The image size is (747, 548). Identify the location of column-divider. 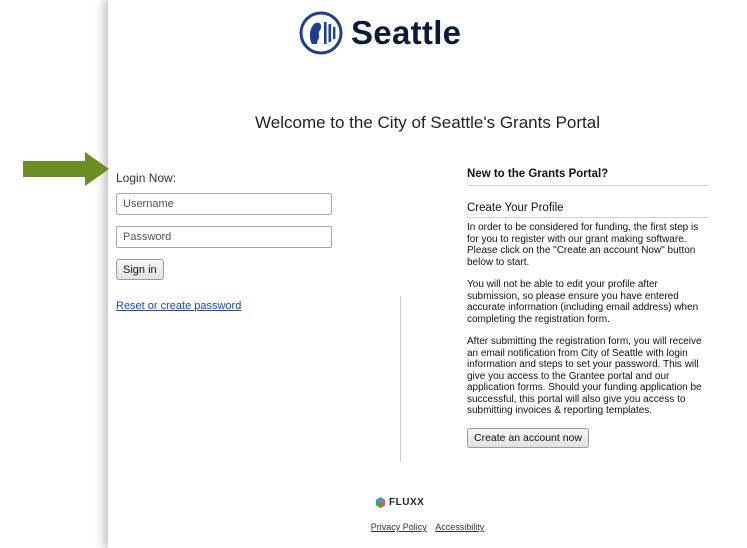
(400, 379).